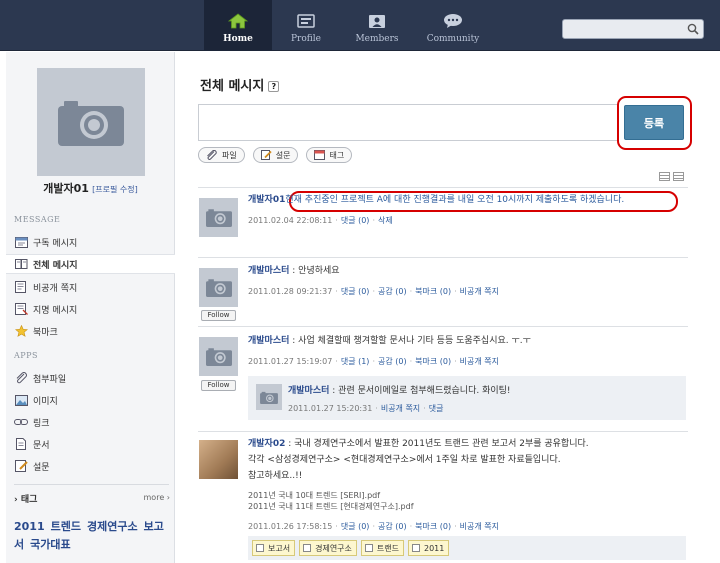 The height and width of the screenshot is (563, 720). Describe the element at coordinates (453, 25) in the screenshot. I see `nav-community: Community` at that location.